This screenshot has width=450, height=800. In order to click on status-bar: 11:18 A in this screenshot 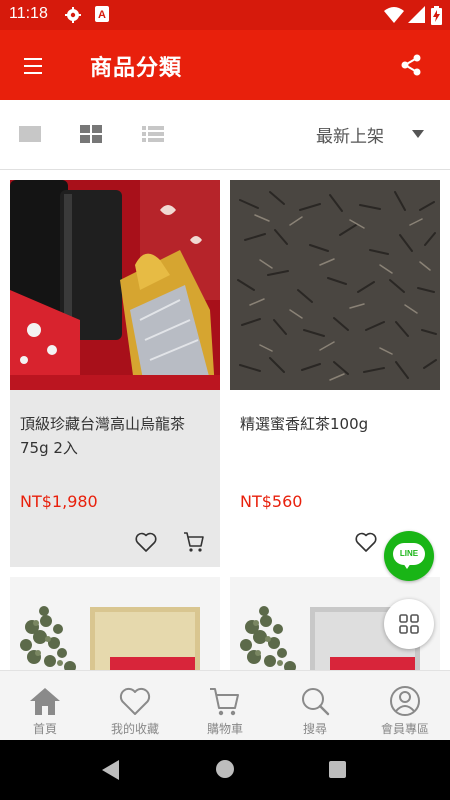, I will do `click(225, 15)`.